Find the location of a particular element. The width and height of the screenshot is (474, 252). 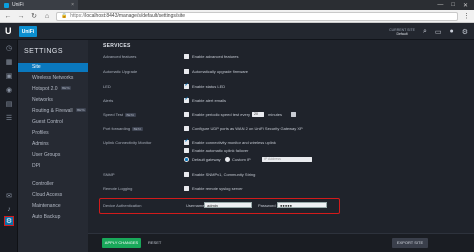

current-site-label: CURRENT SITE is located at coordinates (402, 29).